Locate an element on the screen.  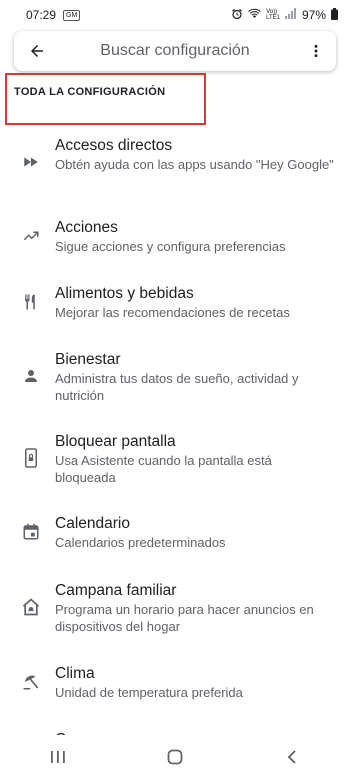
search-bar: Buscar configuración is located at coordinates (175, 51).